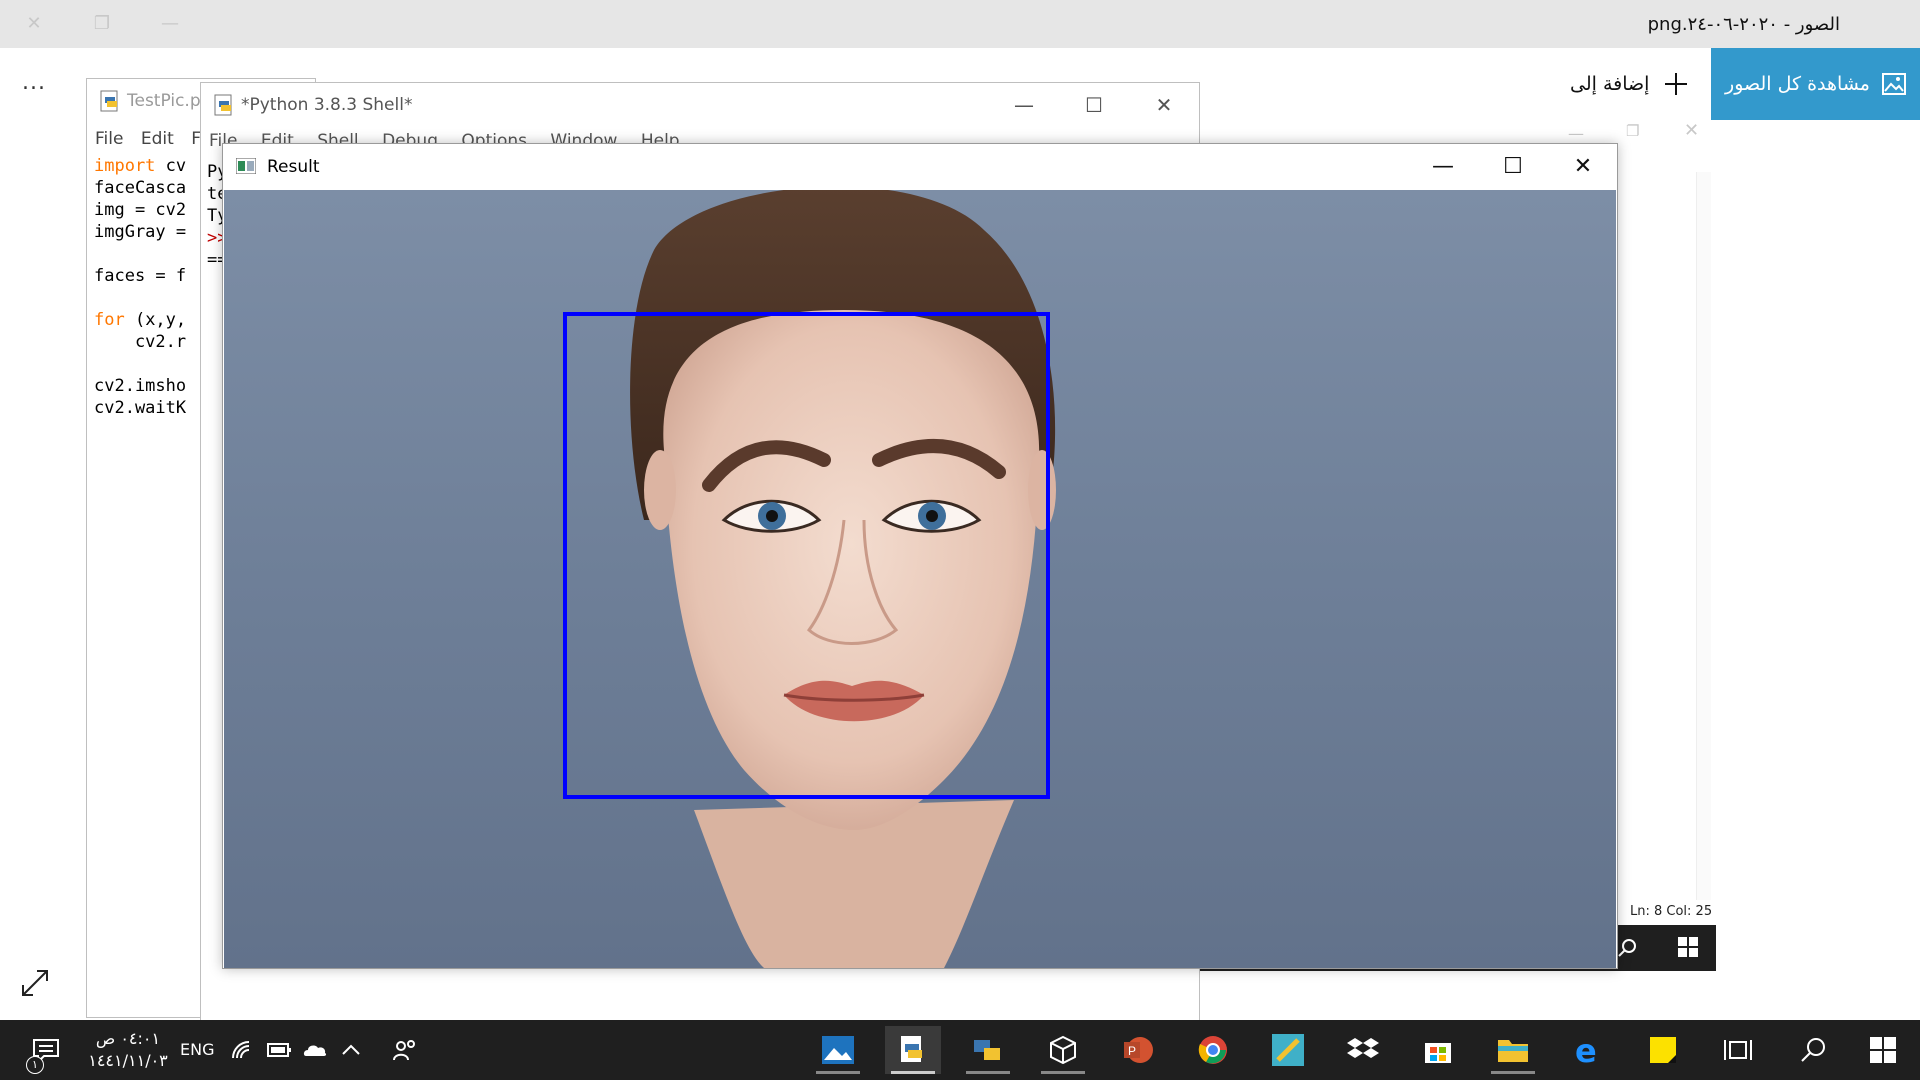 The image size is (1920, 1080). I want to click on taskbar-dropbox, so click(1363, 1050).